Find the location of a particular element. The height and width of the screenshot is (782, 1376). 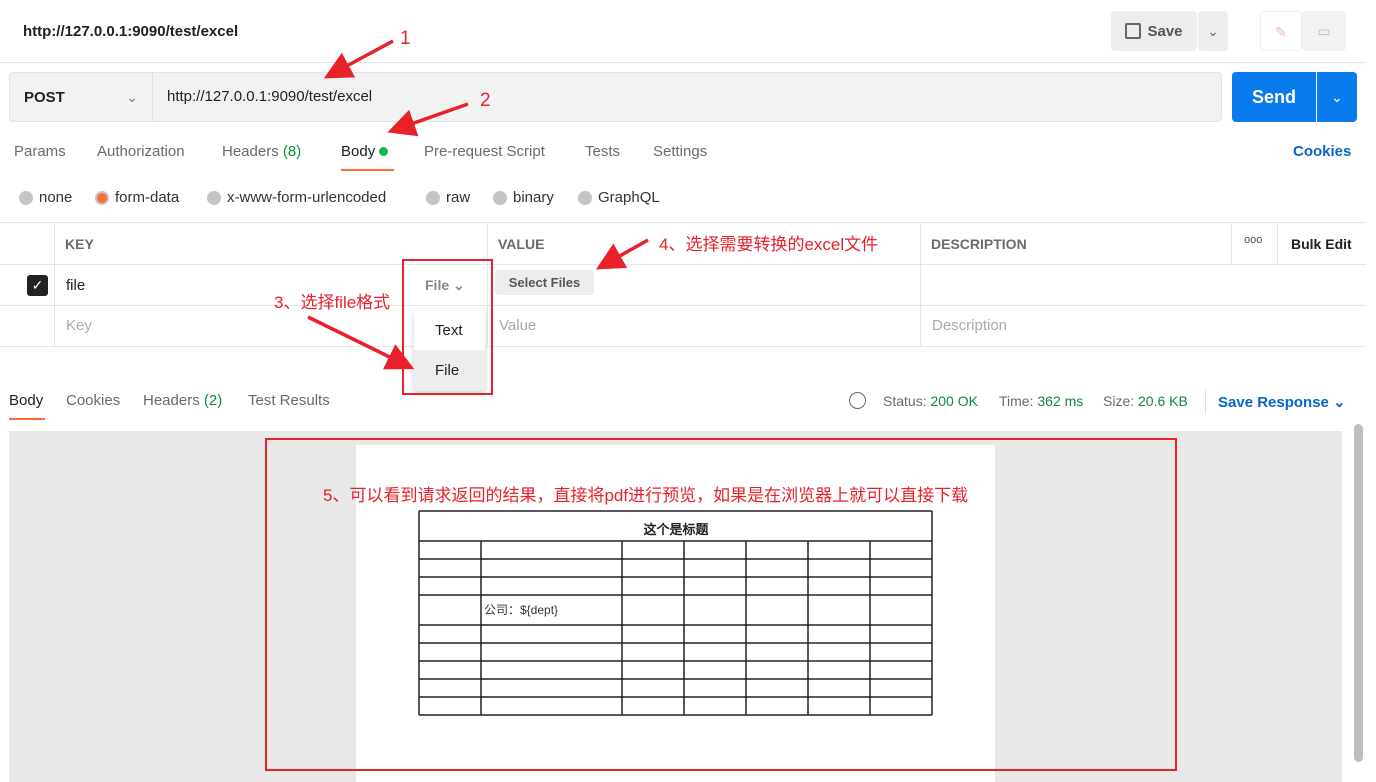

annotation-1: 1 is located at coordinates (405, 38).